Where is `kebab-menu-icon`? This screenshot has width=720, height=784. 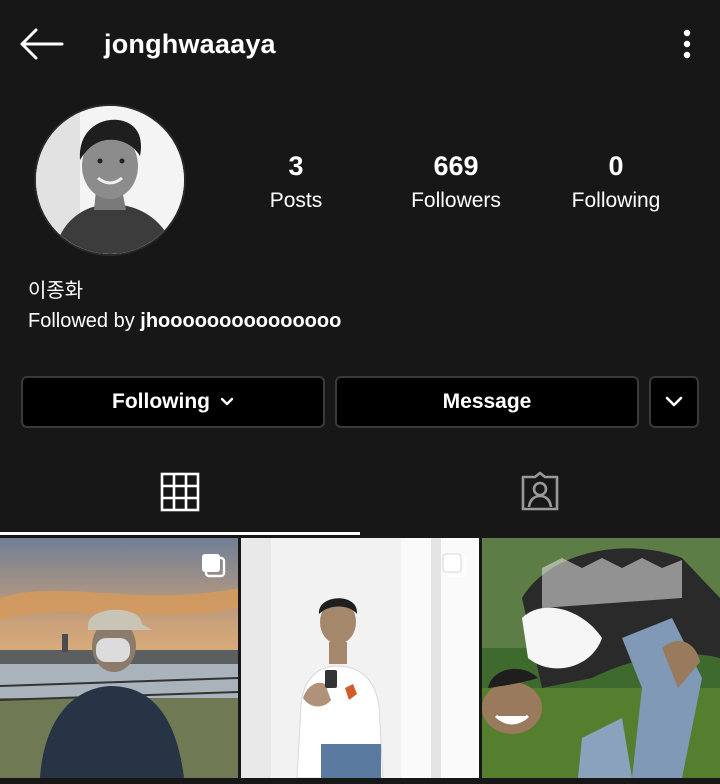
kebab-menu-icon is located at coordinates (687, 44).